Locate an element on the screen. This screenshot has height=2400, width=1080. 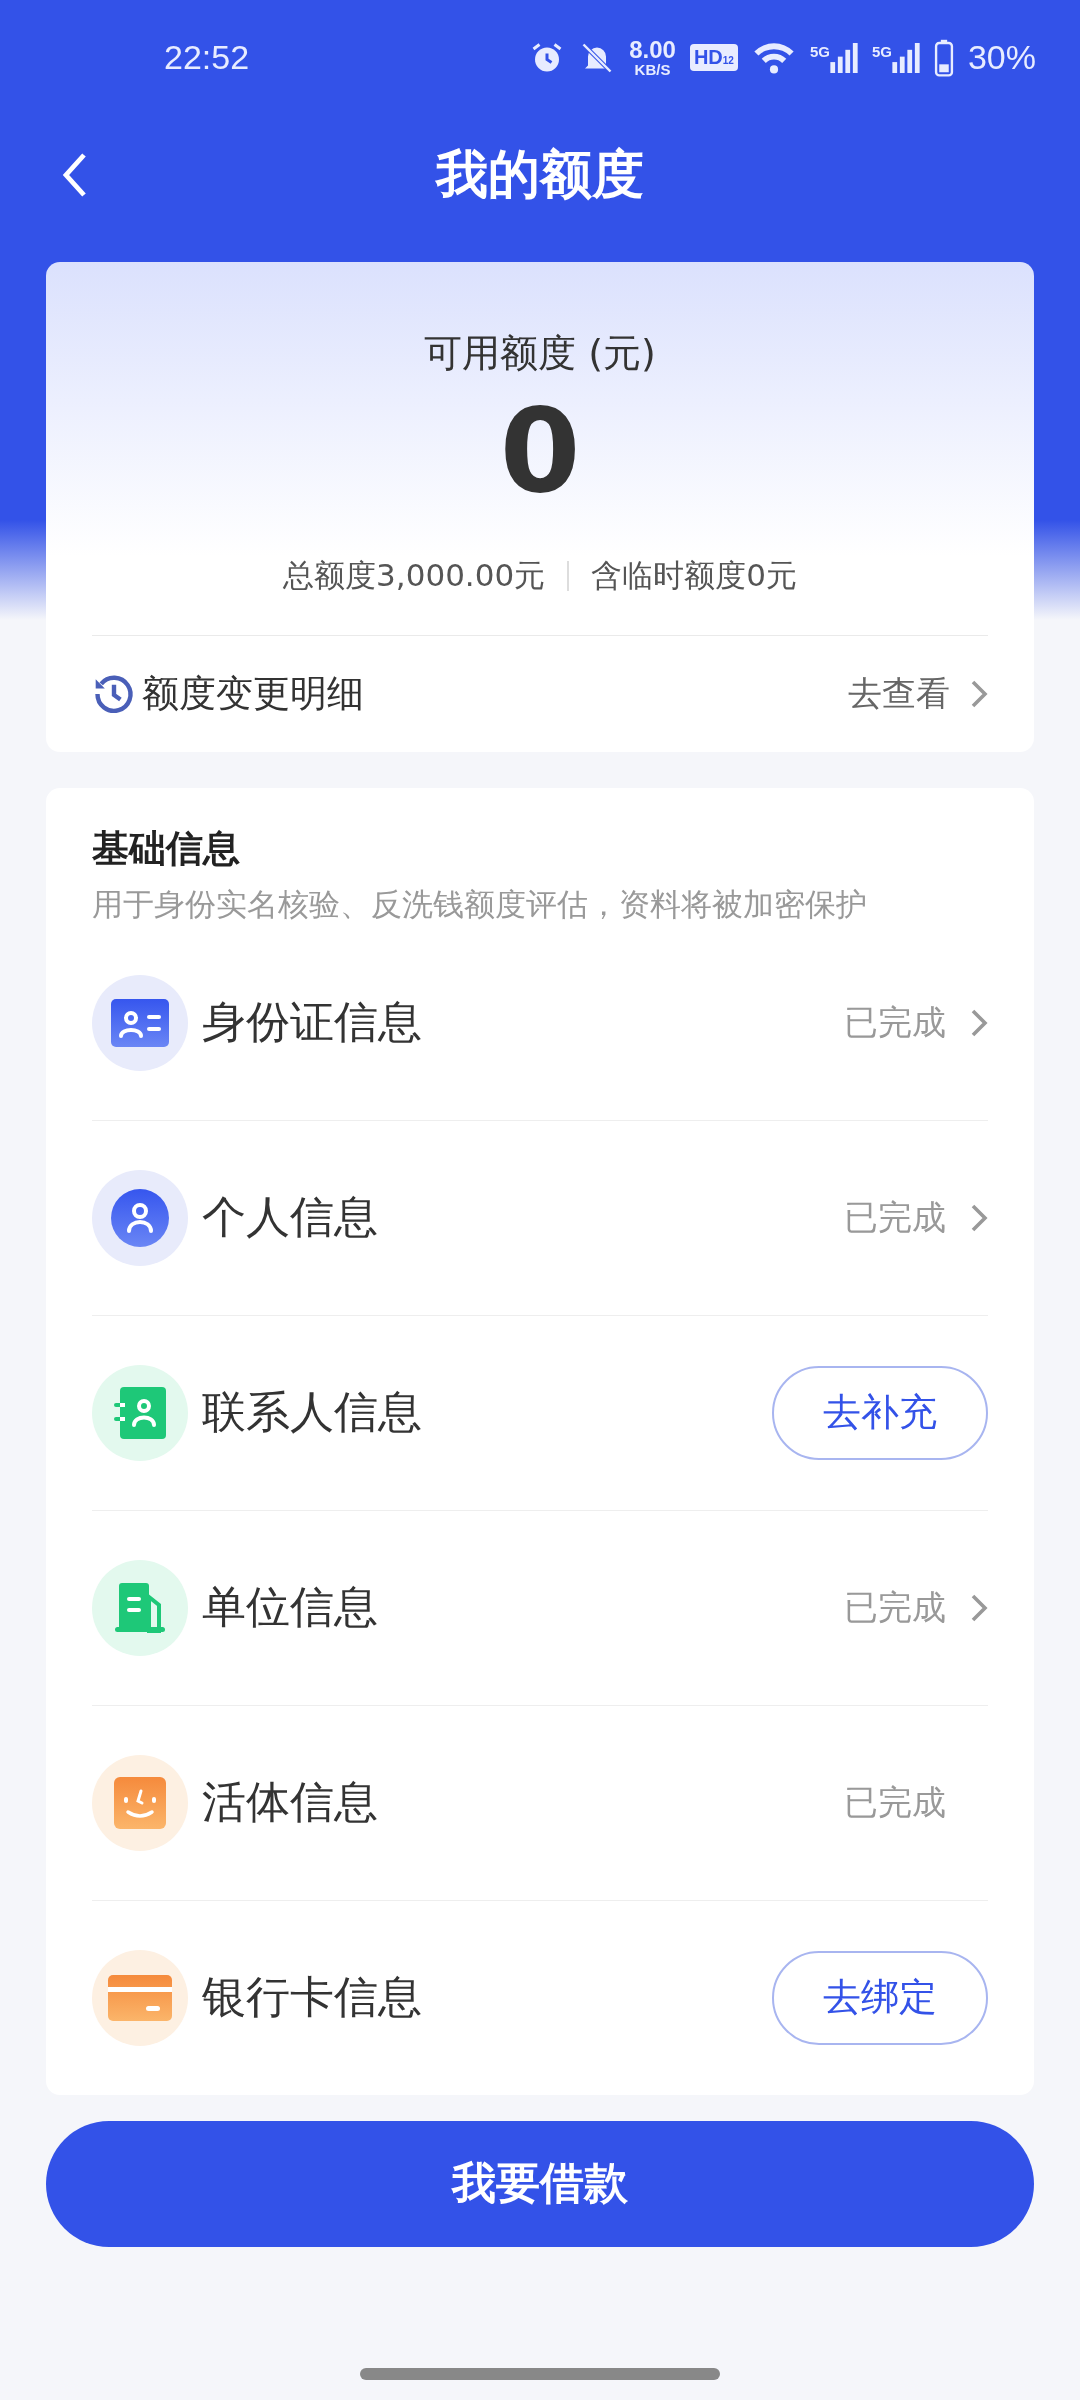
info-item-label: 单位信息 is located at coordinates (290, 1607).